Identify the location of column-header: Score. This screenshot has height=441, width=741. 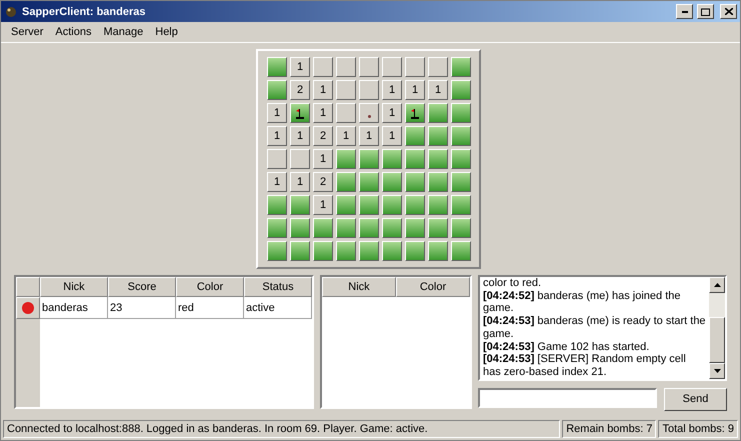
(142, 287).